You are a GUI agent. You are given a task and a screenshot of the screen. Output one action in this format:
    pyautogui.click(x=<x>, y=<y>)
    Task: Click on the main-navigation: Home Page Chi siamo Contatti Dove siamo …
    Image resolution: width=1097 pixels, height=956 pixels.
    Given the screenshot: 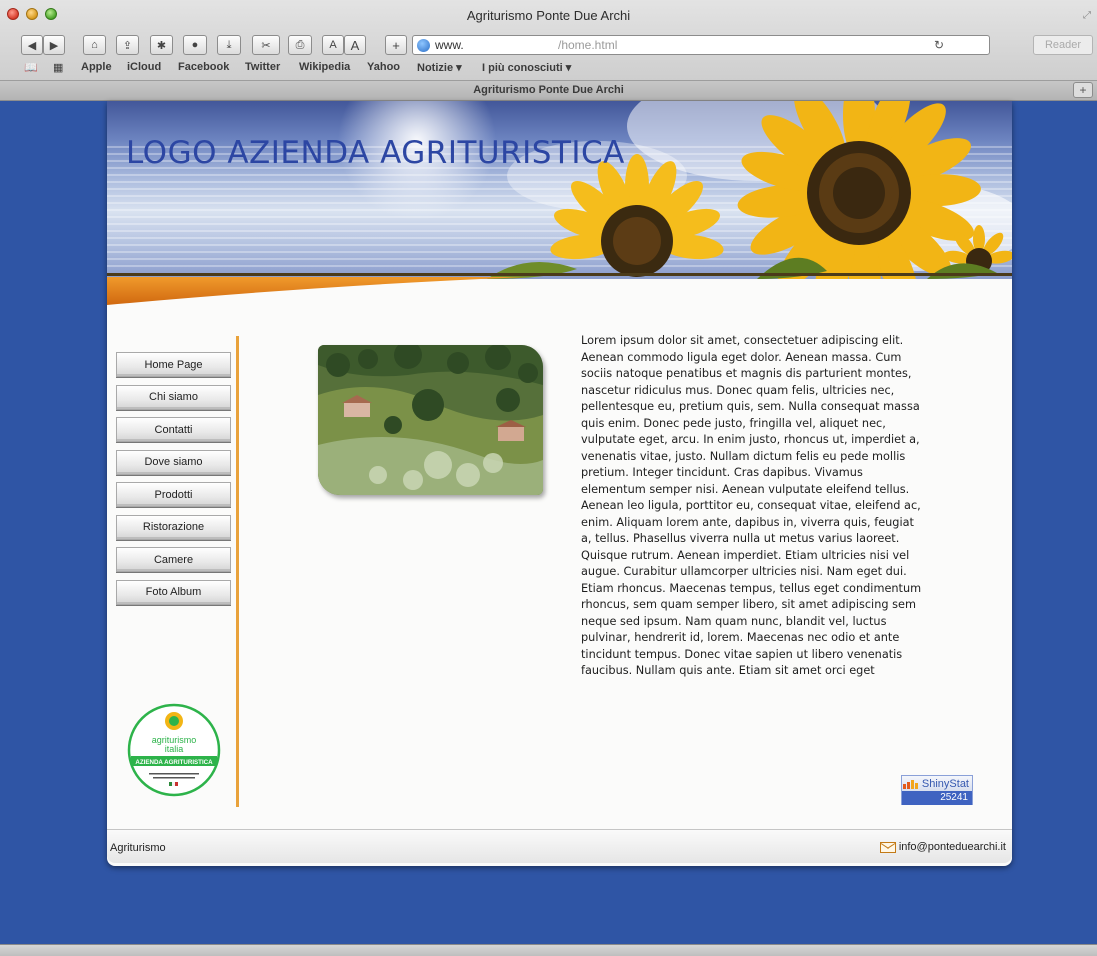 What is the action you would take?
    pyautogui.click(x=173, y=482)
    